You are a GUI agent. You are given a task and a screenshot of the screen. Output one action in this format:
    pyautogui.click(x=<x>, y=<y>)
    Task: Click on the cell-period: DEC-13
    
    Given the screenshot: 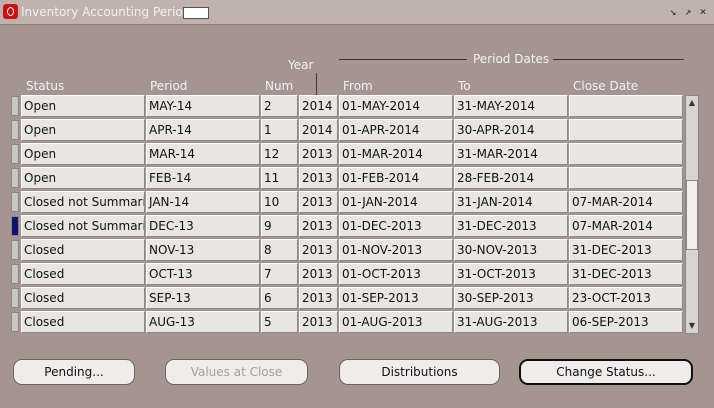 What is the action you would take?
    pyautogui.click(x=203, y=226)
    